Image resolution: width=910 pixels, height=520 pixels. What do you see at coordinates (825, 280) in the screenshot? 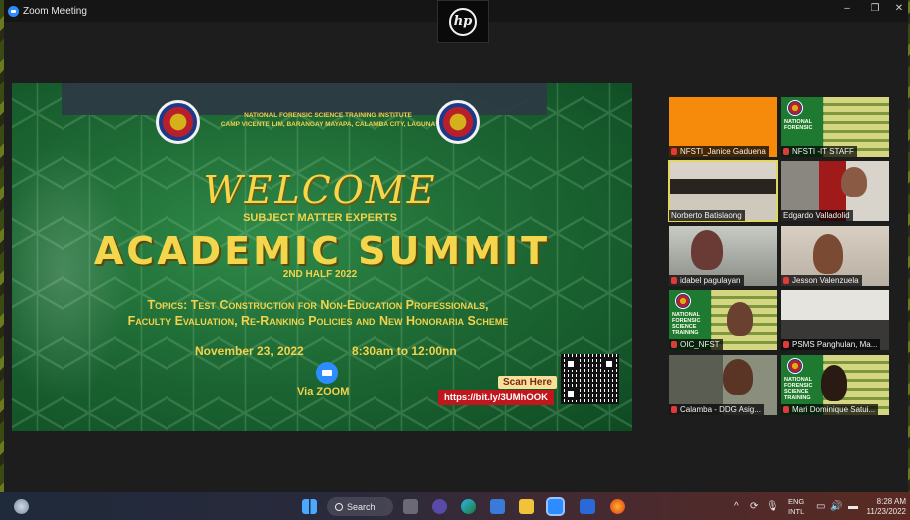
I see `participant-name: Jesson Valenzuela` at bounding box center [825, 280].